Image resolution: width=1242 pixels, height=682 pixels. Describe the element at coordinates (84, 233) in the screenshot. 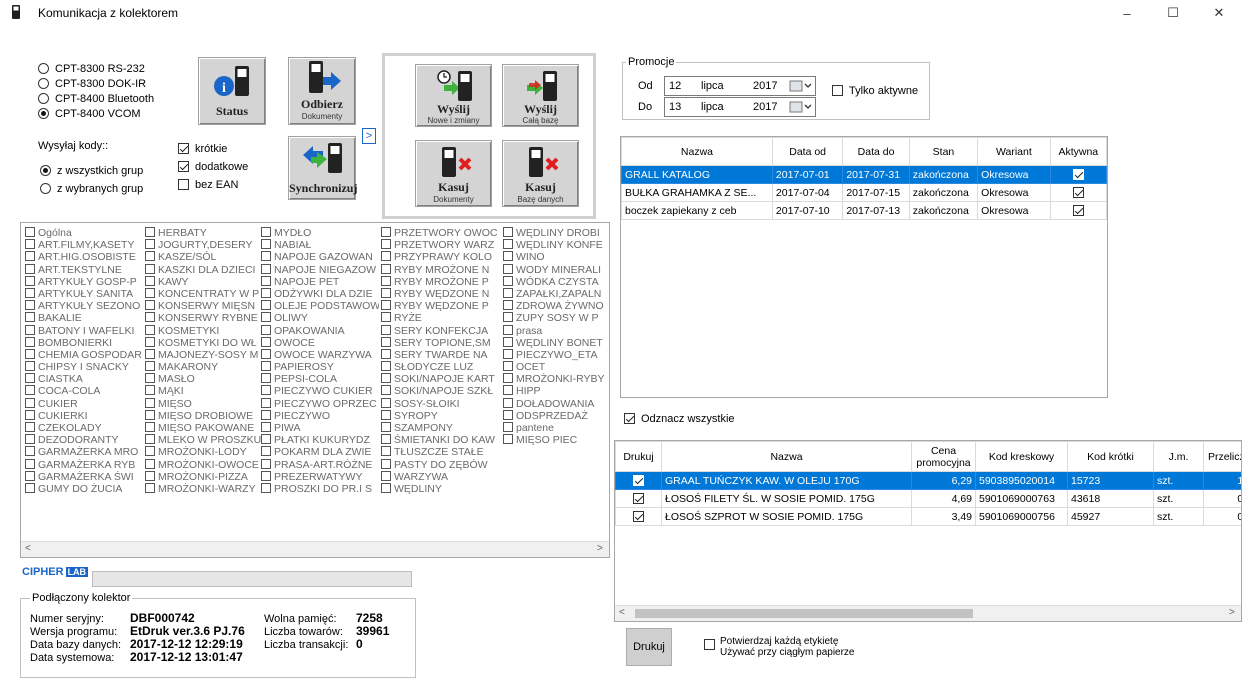

I see `category-item: Ogólna` at that location.